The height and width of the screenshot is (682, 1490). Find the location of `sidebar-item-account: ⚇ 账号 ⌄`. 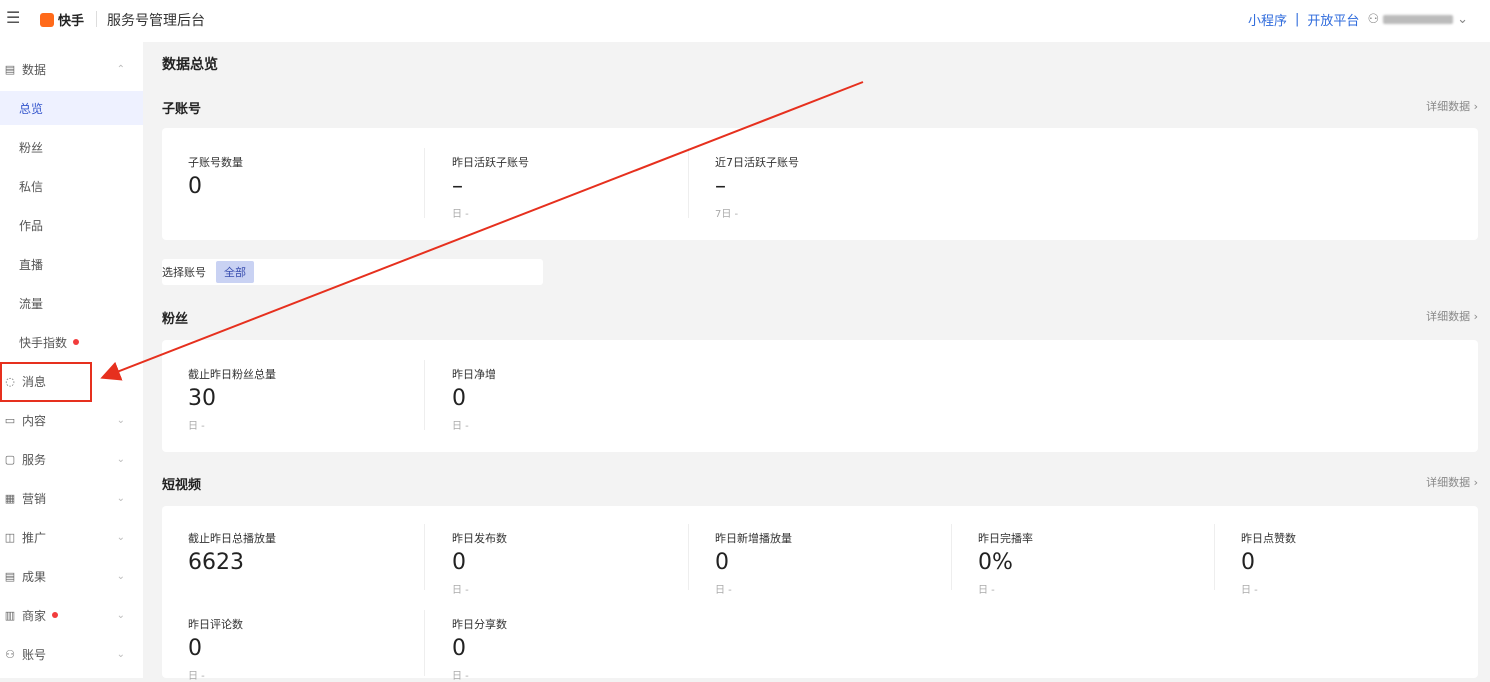

sidebar-item-account: ⚇ 账号 ⌄ is located at coordinates (71, 654).